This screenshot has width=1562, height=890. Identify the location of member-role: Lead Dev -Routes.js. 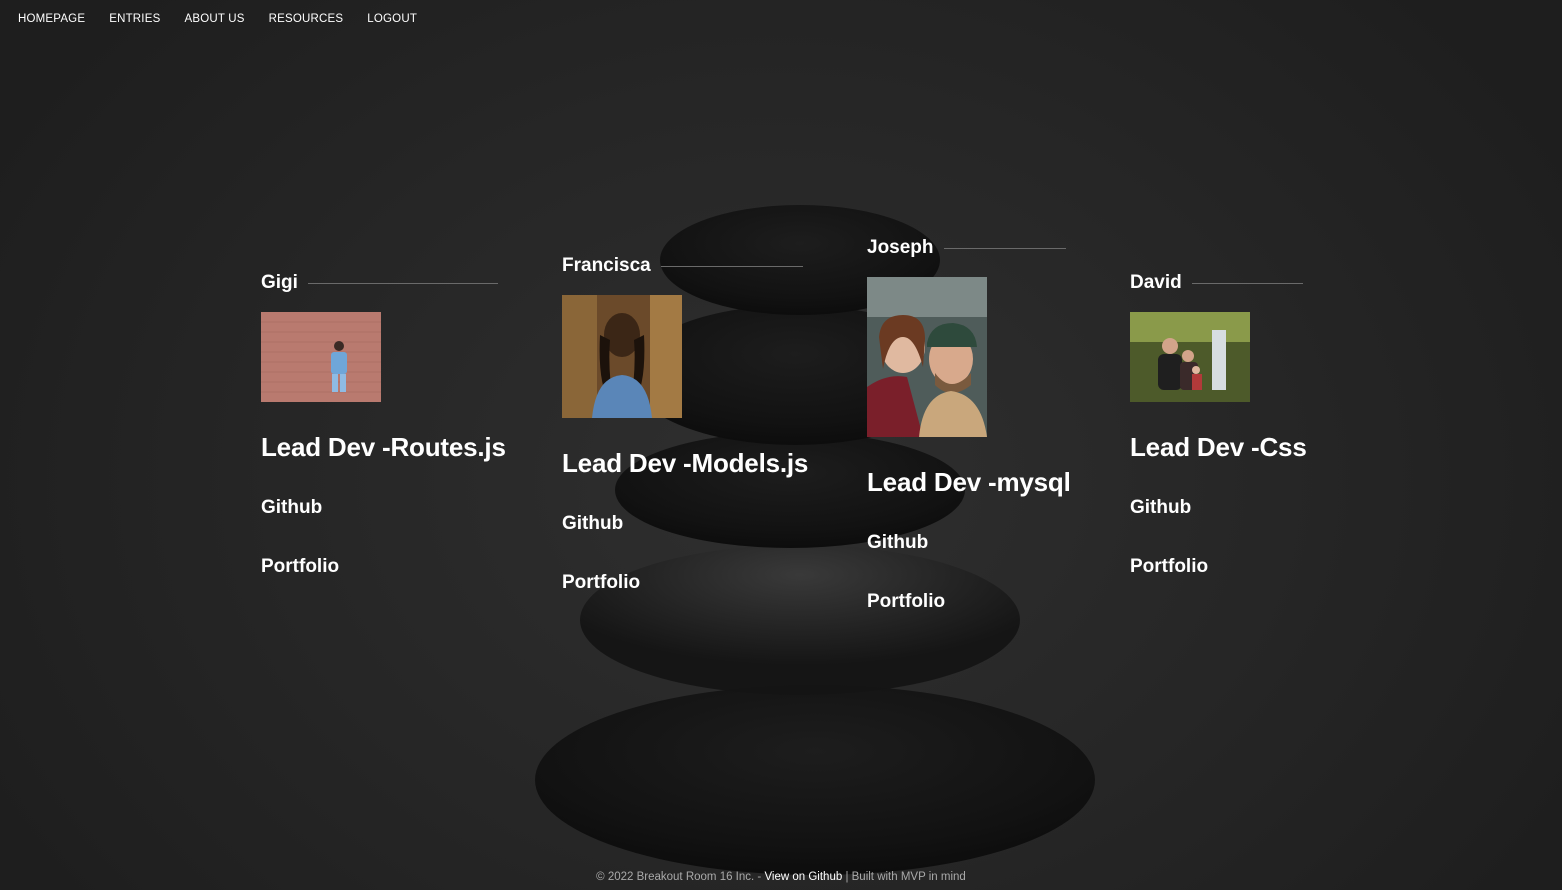
(383, 447).